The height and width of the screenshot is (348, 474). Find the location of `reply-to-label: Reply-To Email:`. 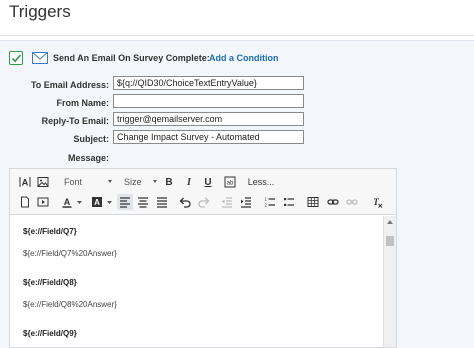

reply-to-label: Reply-To Email: is located at coordinates (75, 121).